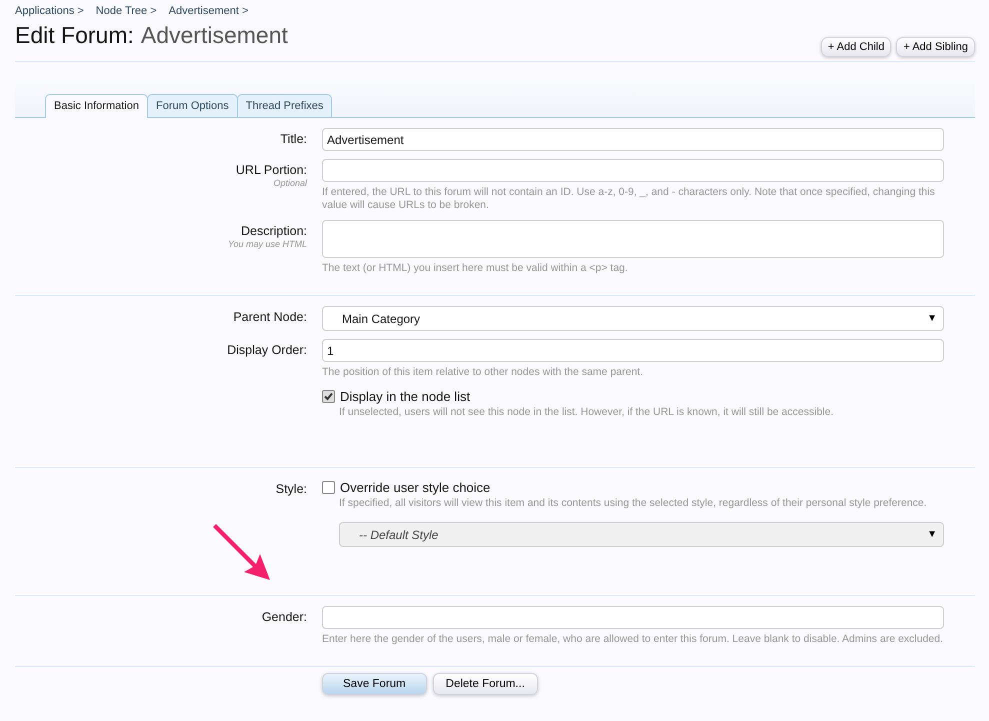 The width and height of the screenshot is (989, 721). Describe the element at coordinates (192, 105) in the screenshot. I see `tab: Forum Options` at that location.